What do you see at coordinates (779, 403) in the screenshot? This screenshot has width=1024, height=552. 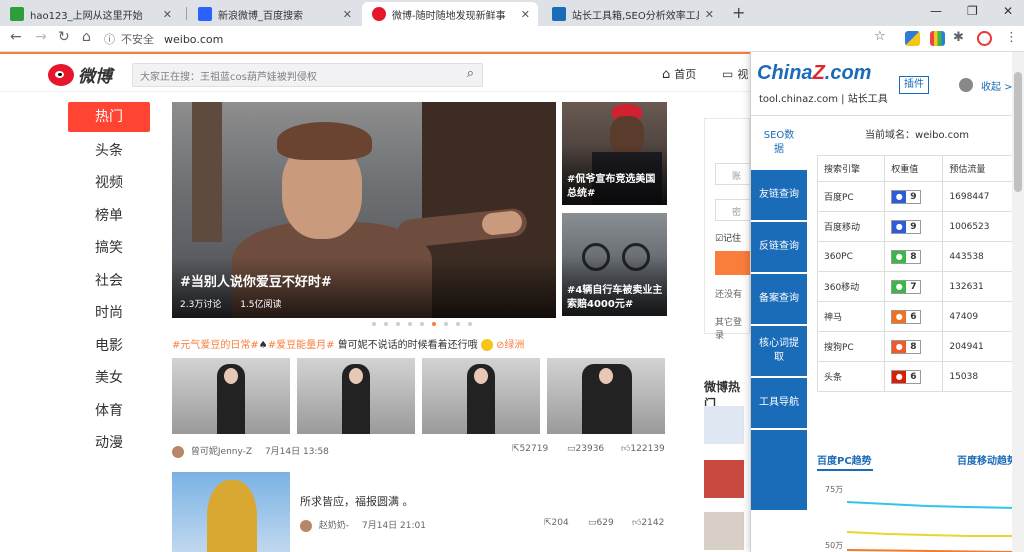 I see `menu-tools-nav: 工具导航` at bounding box center [779, 403].